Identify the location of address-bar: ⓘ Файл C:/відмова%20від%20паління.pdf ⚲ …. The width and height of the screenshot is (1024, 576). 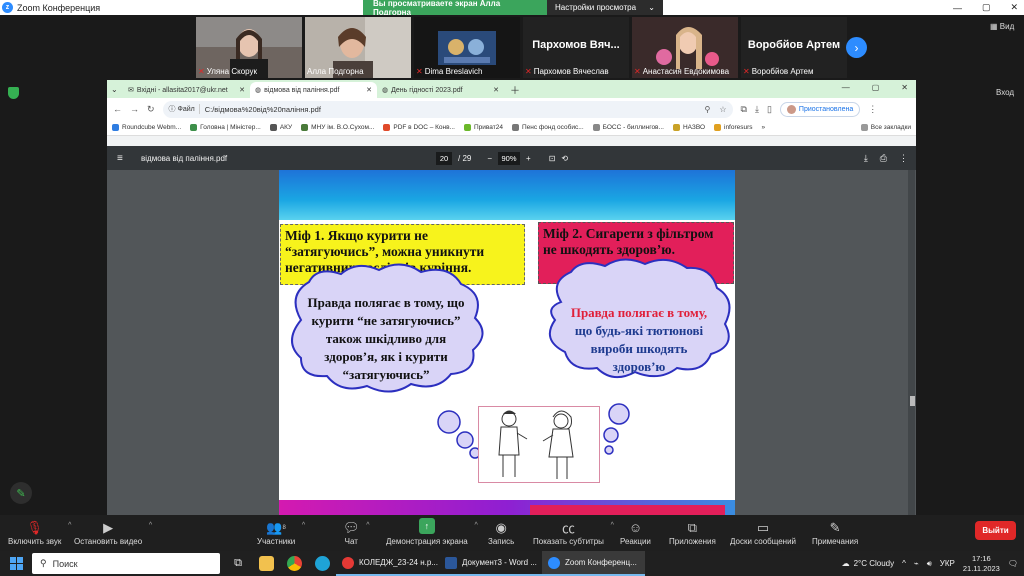
(447, 109).